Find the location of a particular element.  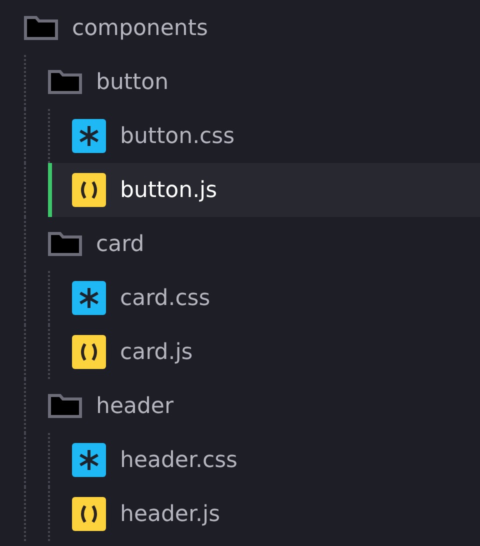

folder-item: header is located at coordinates (252, 406).